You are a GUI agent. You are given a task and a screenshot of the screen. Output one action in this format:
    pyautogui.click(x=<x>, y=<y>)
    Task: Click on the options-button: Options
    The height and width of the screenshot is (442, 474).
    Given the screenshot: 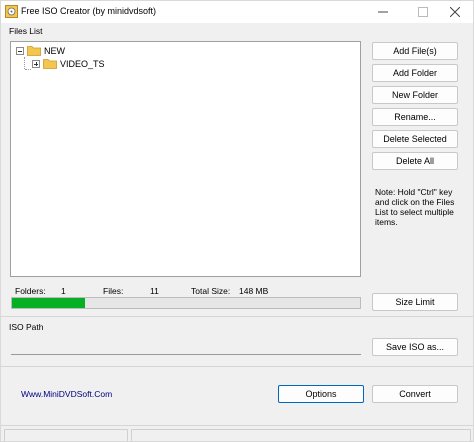 What is the action you would take?
    pyautogui.click(x=321, y=394)
    